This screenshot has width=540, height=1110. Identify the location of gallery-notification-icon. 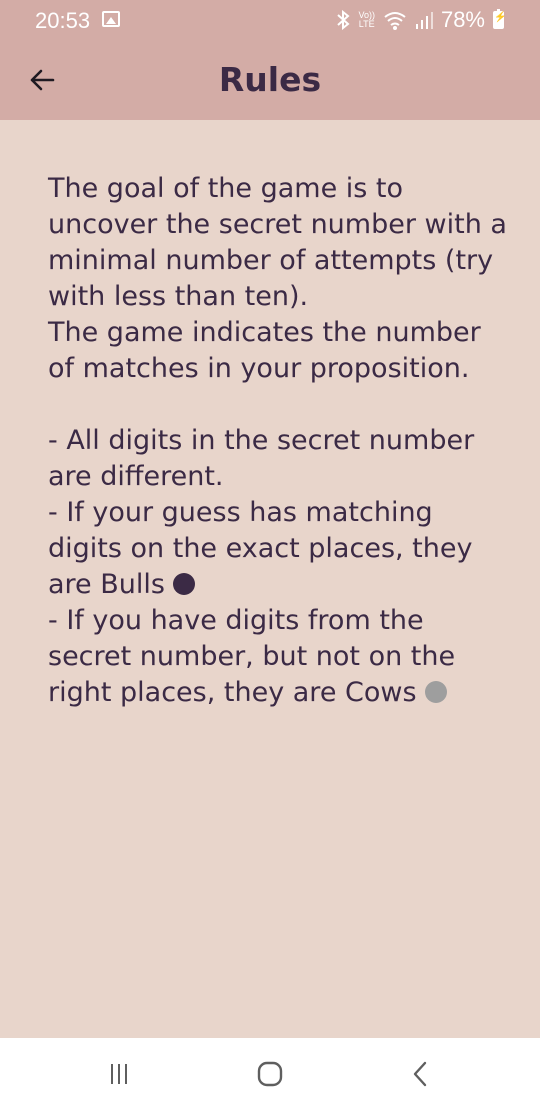
(111, 19).